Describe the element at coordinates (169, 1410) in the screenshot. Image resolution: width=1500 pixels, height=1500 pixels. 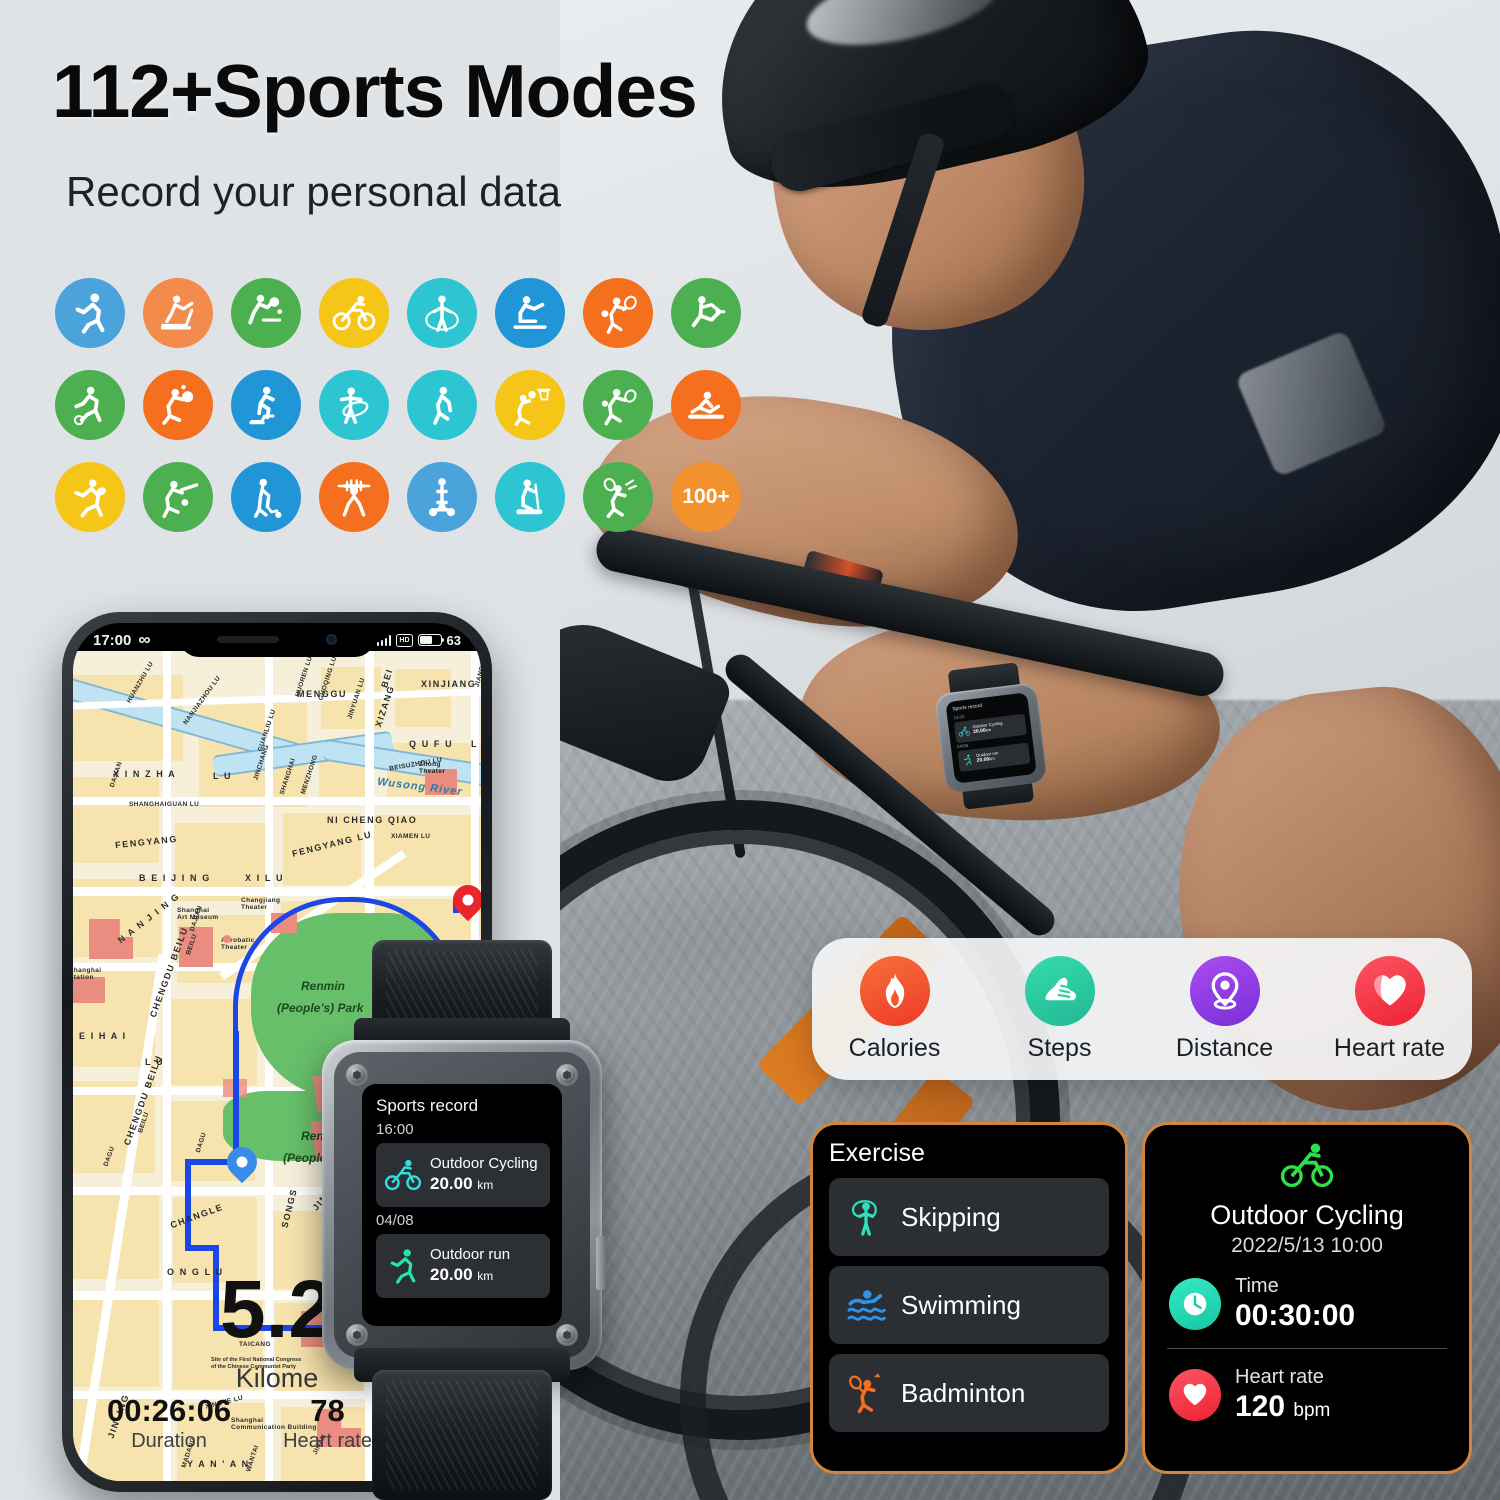
I see `duration-value: 00:26:06` at that location.